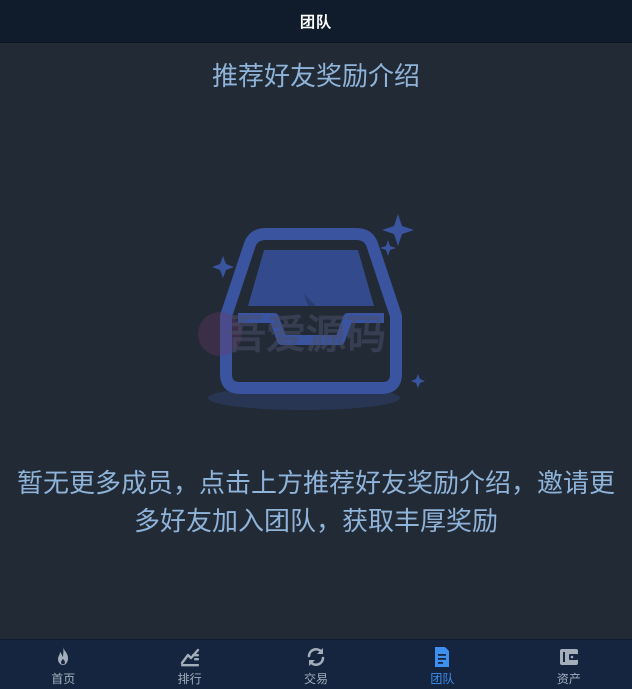 The height and width of the screenshot is (689, 632). I want to click on bottom-navigation: 首页 排行 交易 团队 资产, so click(316, 664).